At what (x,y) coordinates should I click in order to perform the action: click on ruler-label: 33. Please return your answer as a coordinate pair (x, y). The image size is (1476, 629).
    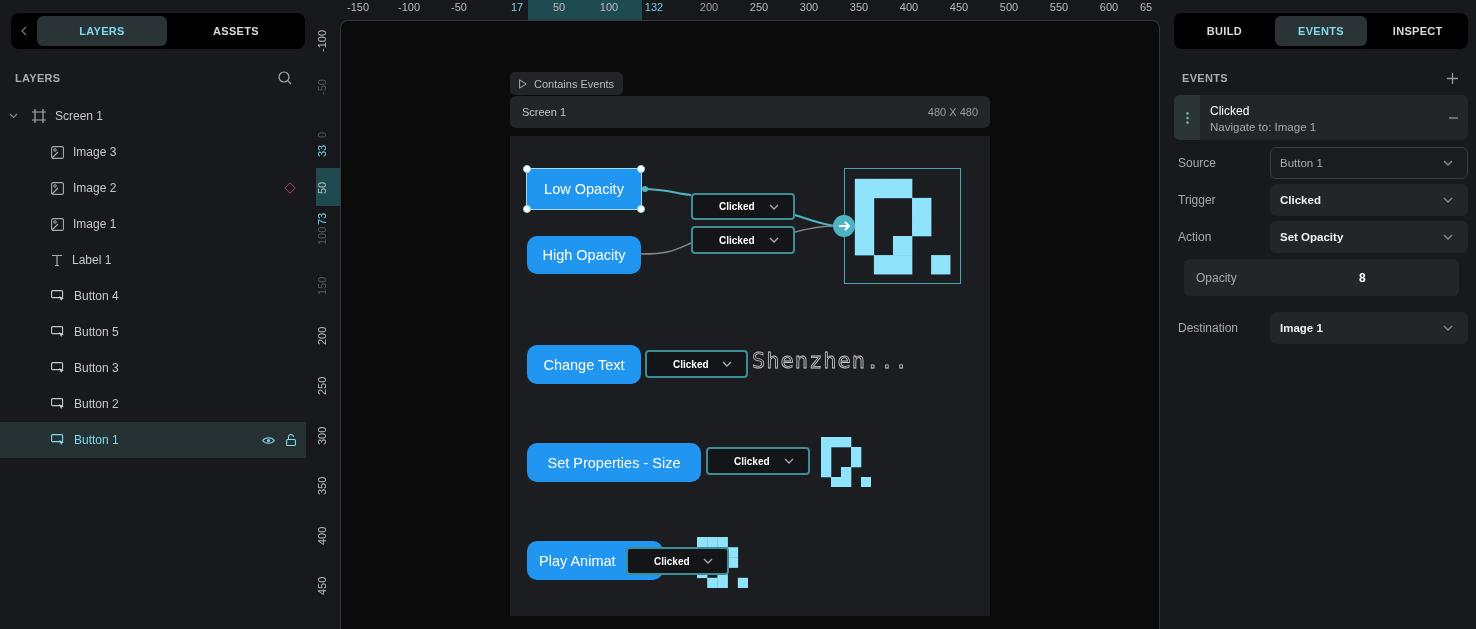
    Looking at the image, I should click on (322, 150).